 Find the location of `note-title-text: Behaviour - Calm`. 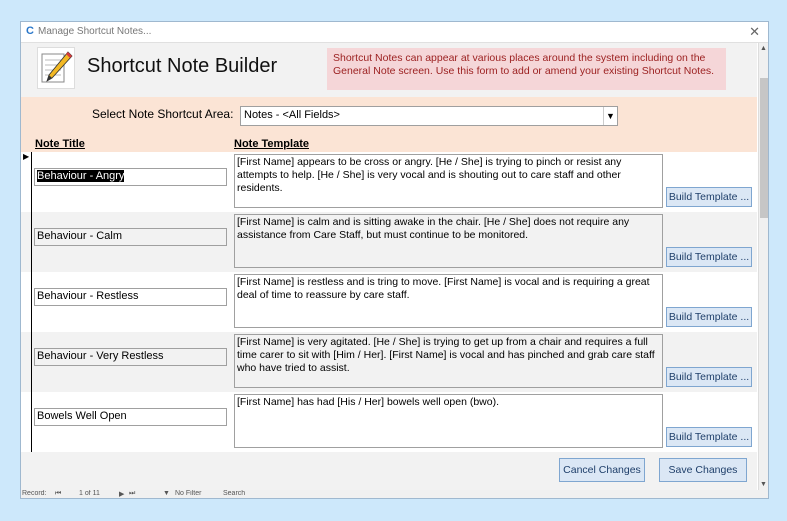

note-title-text: Behaviour - Calm is located at coordinates (79, 236).